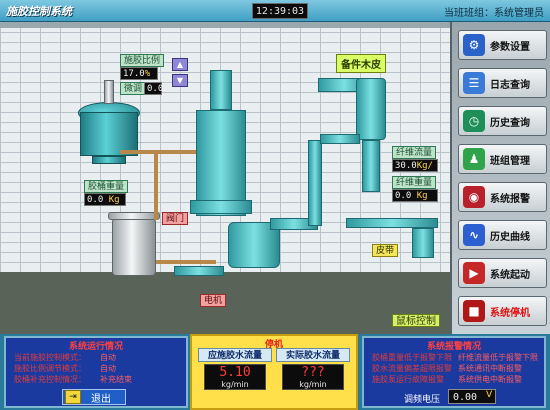  What do you see at coordinates (133, 88) in the screenshot?
I see `fine-tune-label: 微调` at bounding box center [133, 88].